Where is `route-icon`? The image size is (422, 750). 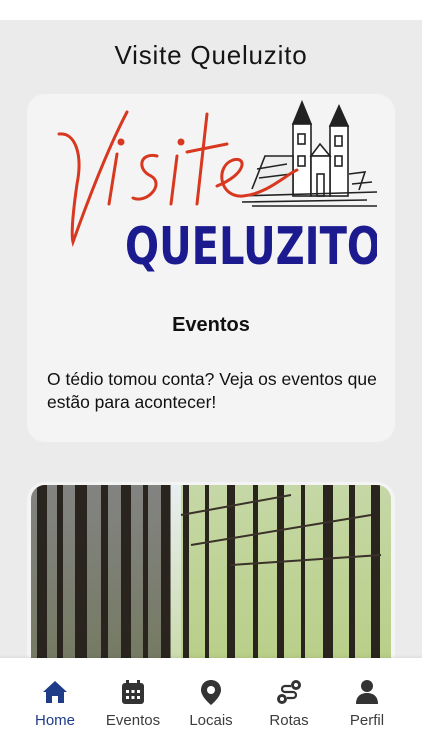
route-icon is located at coordinates (289, 692).